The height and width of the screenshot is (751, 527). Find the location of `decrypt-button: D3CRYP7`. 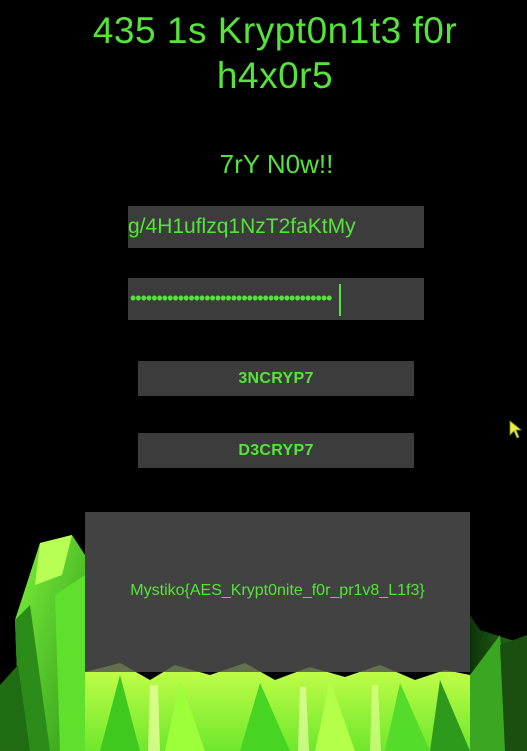

decrypt-button: D3CRYP7 is located at coordinates (276, 450).